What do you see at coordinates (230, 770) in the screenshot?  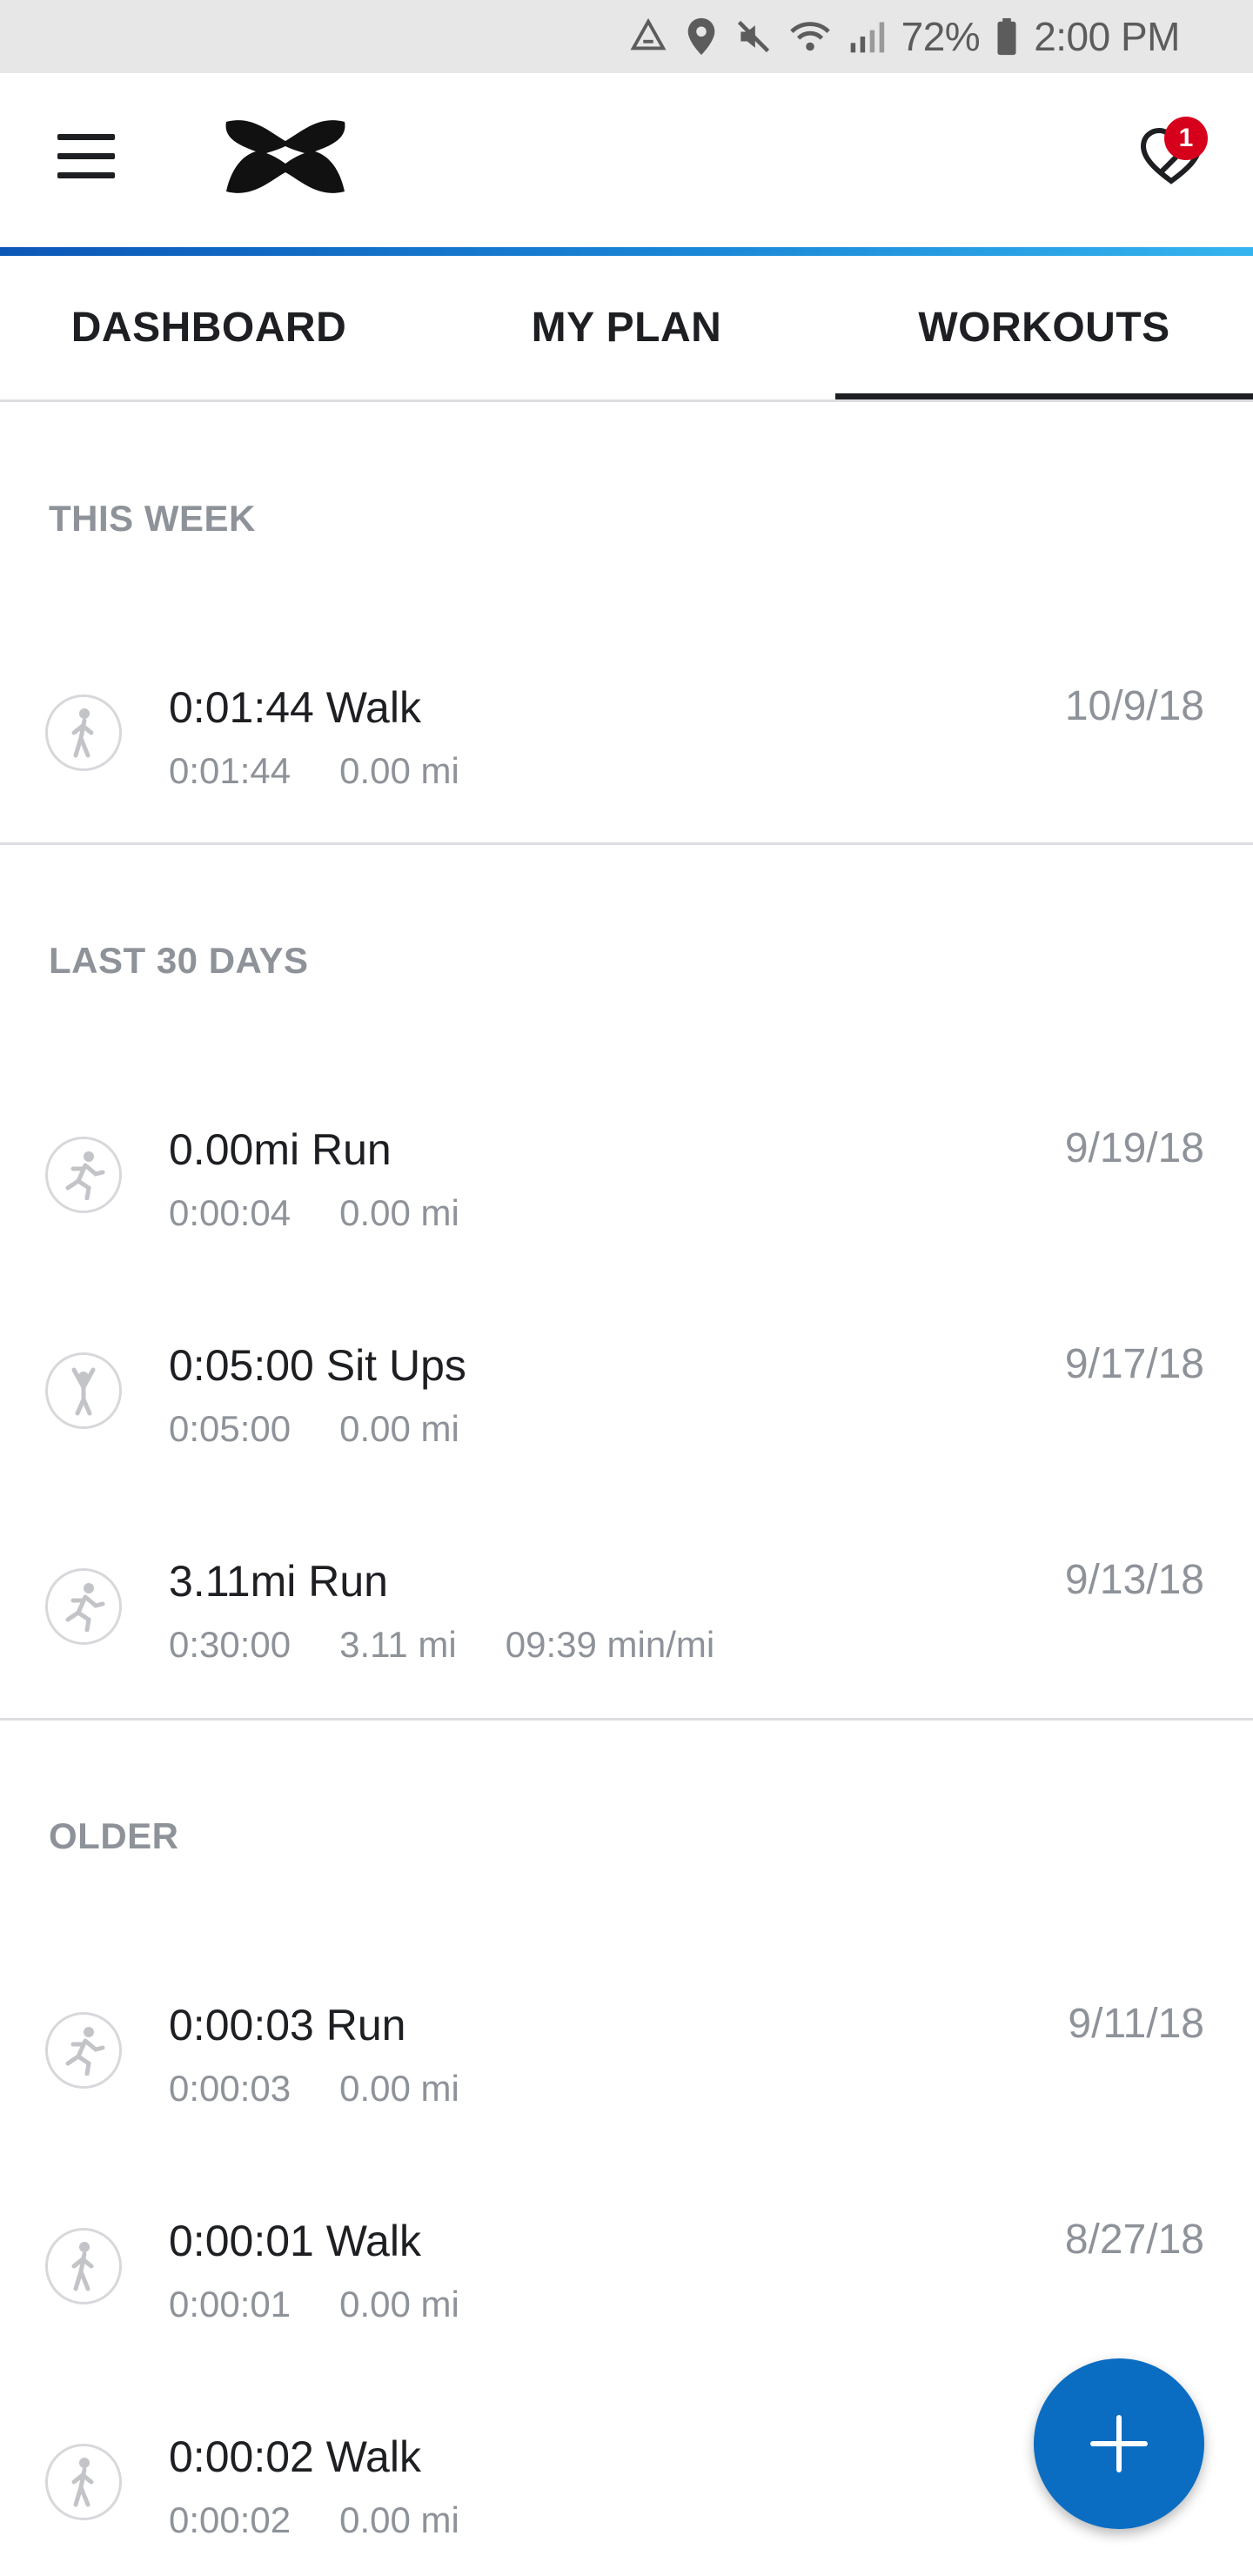 I see `workout-duration: 0:01:44` at bounding box center [230, 770].